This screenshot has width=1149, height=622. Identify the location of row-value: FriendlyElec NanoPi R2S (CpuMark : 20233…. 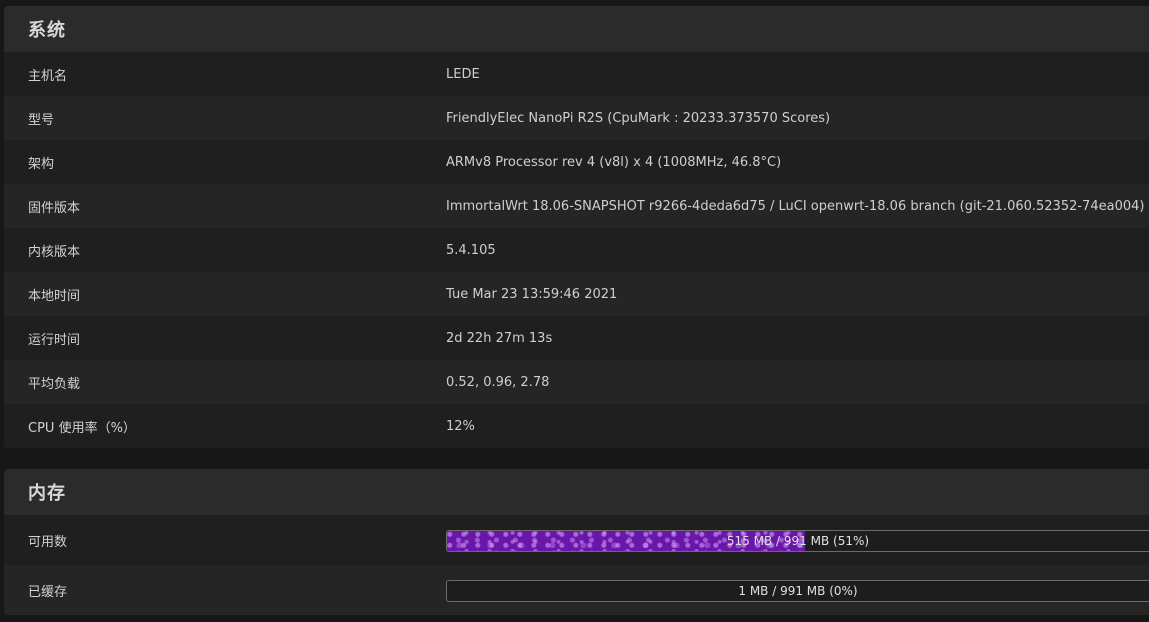
(638, 118).